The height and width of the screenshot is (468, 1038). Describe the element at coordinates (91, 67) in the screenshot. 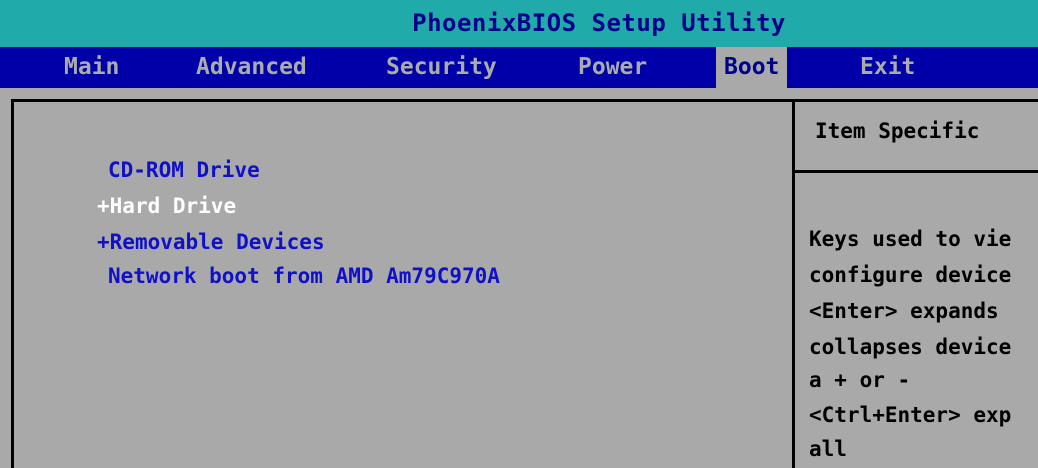

I see `menu-main: Main` at that location.